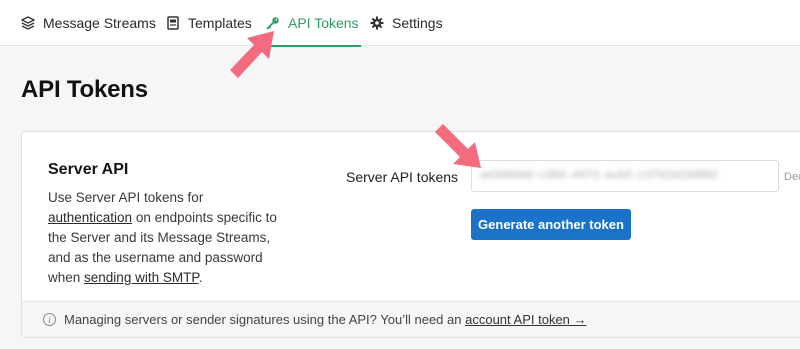  I want to click on token-field: ae3dd4a9-c3b5-4473-ac62-c3752a23d882, so click(625, 176).